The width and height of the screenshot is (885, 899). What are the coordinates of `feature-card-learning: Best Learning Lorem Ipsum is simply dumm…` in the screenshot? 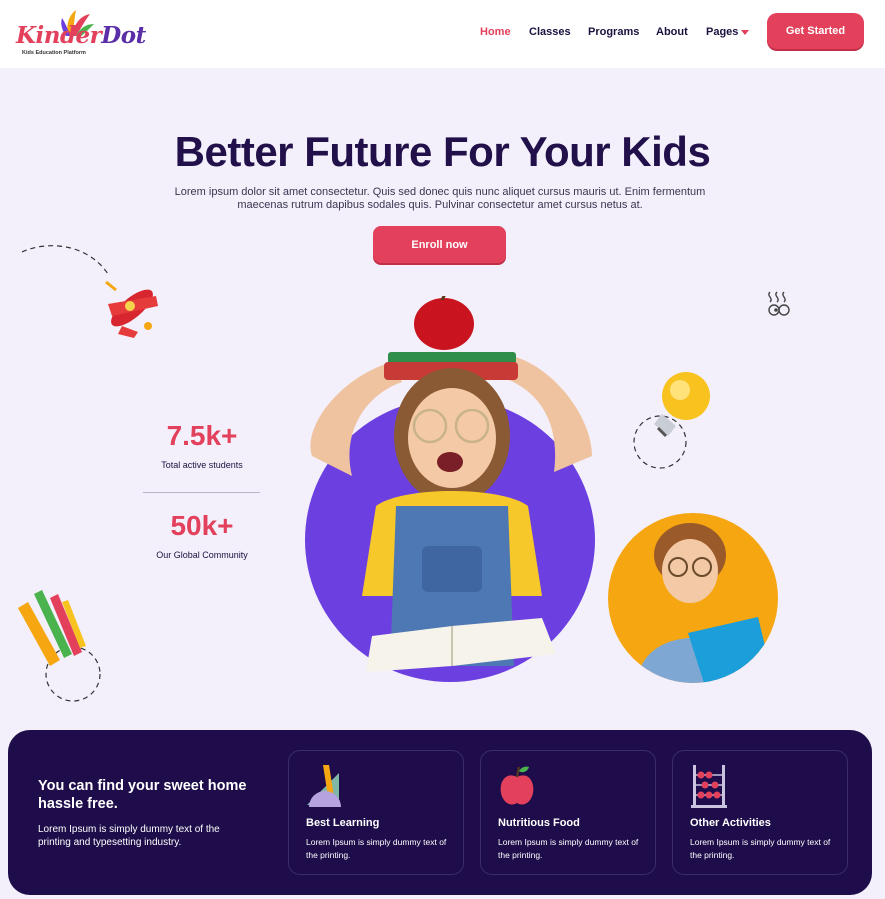 It's located at (376, 812).